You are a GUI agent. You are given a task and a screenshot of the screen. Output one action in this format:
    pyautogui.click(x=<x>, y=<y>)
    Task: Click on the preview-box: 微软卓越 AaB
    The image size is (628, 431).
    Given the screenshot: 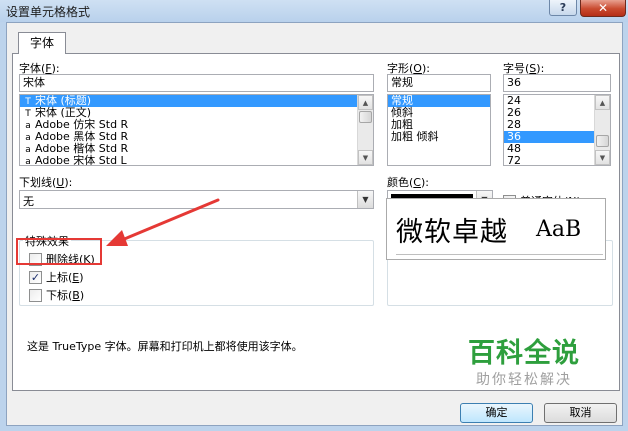 What is the action you would take?
    pyautogui.click(x=496, y=229)
    